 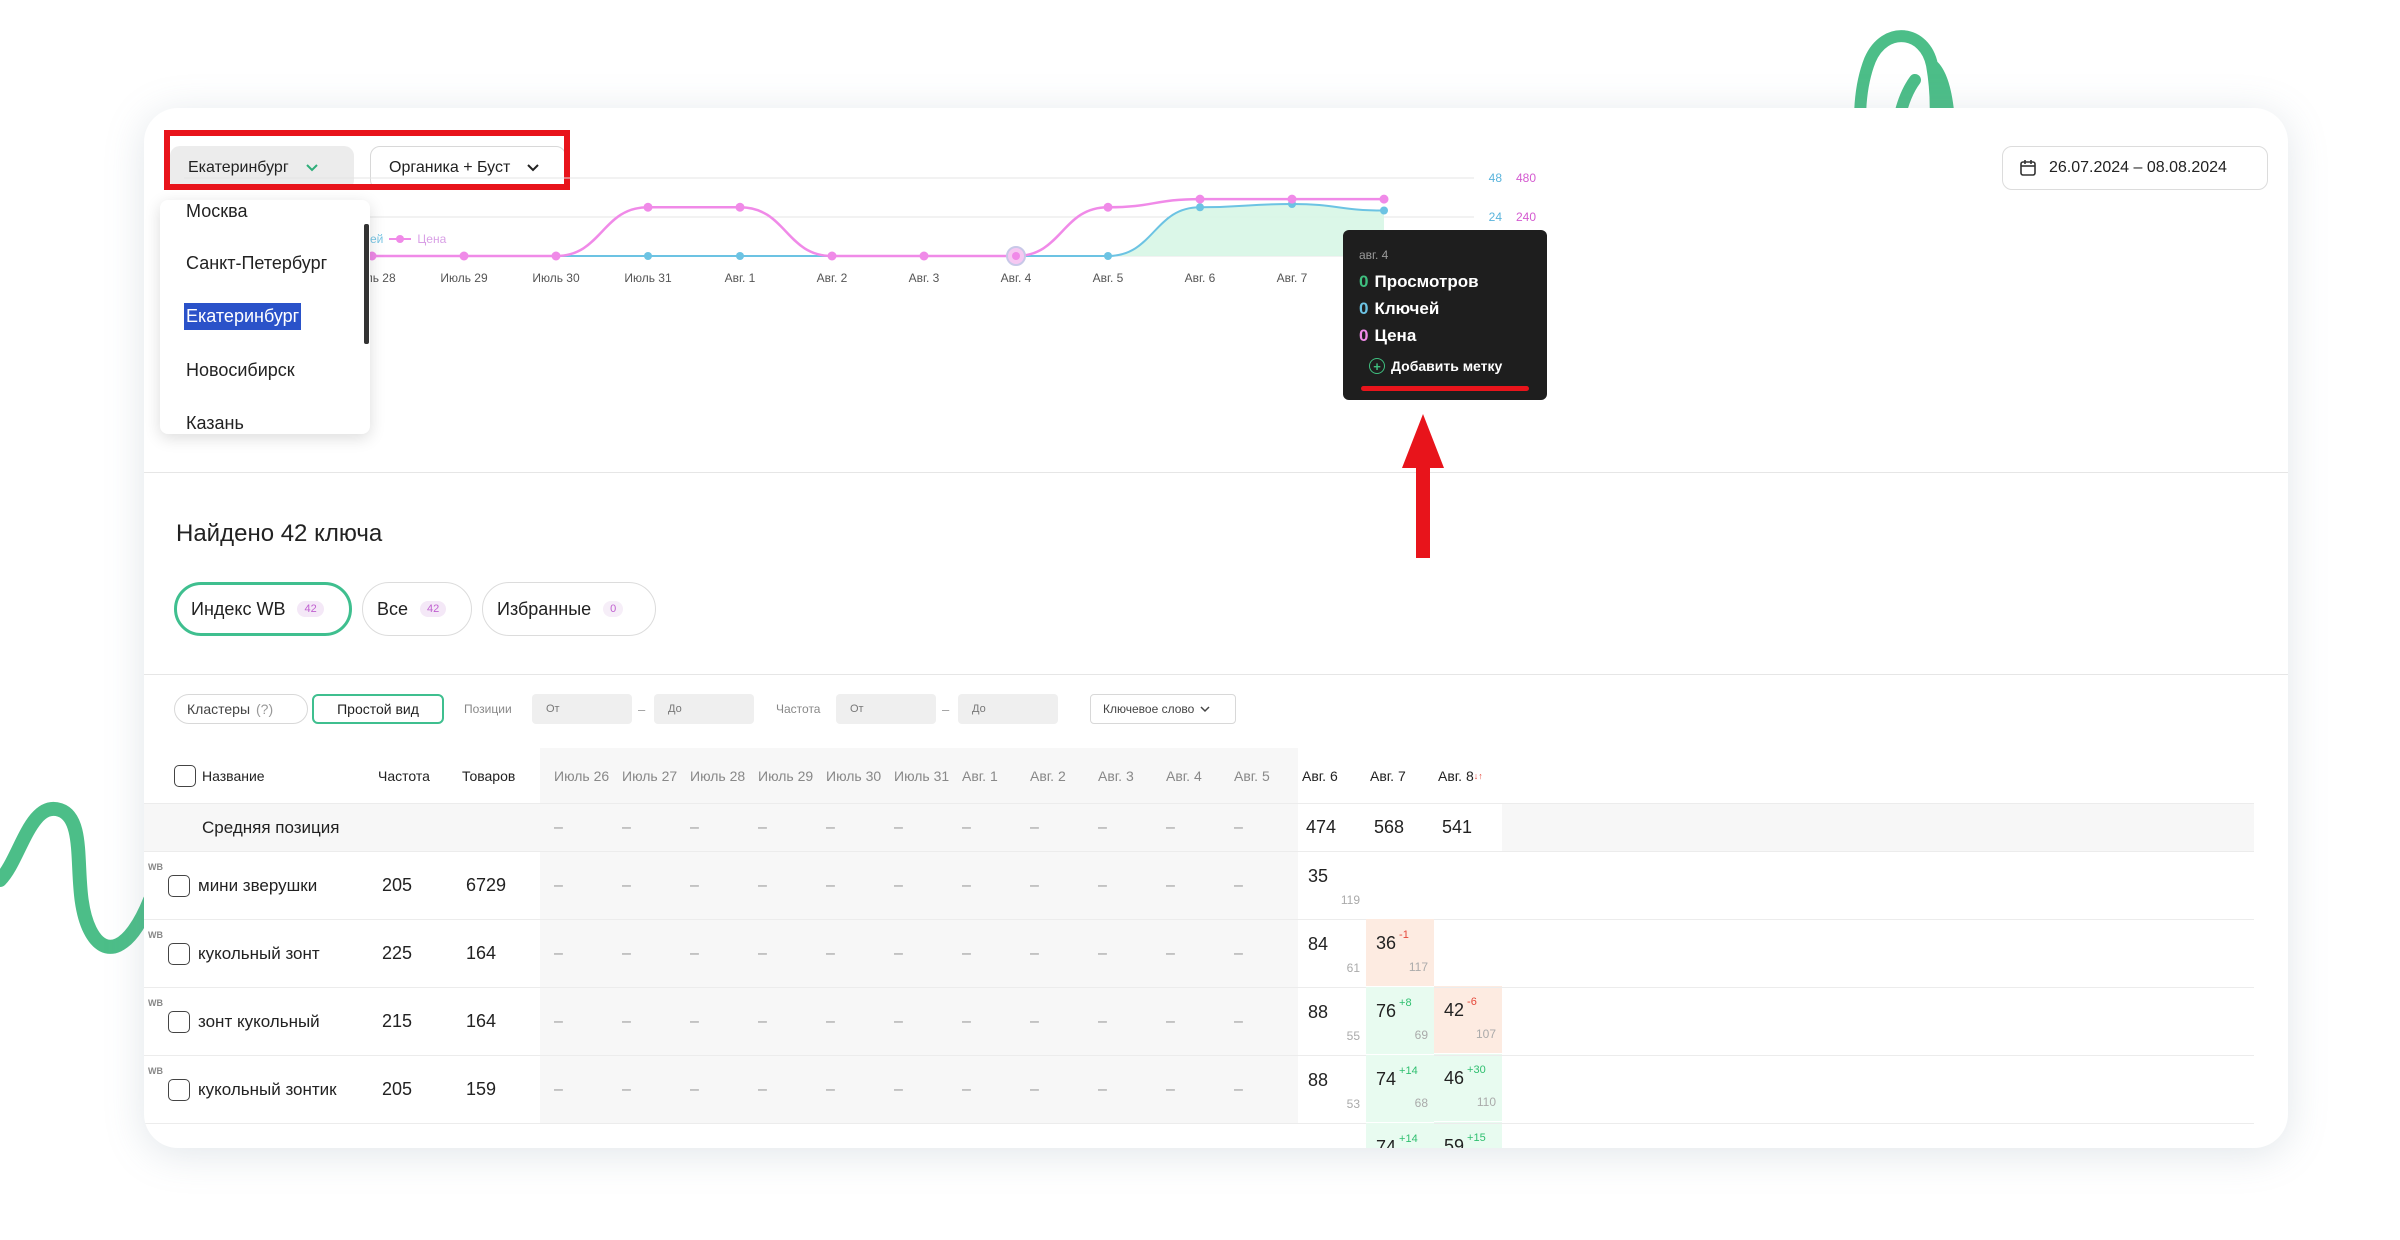 I want to click on keyword-name: мини зверушки, so click(x=283, y=885).